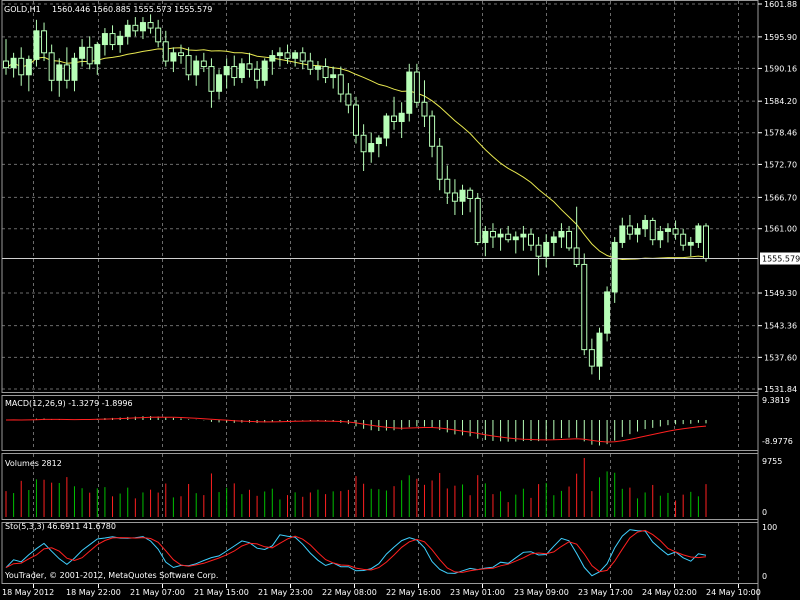 Image resolution: width=800 pixels, height=600 pixels. What do you see at coordinates (780, 133) in the screenshot?
I see `price-tick-label: 1578.46` at bounding box center [780, 133].